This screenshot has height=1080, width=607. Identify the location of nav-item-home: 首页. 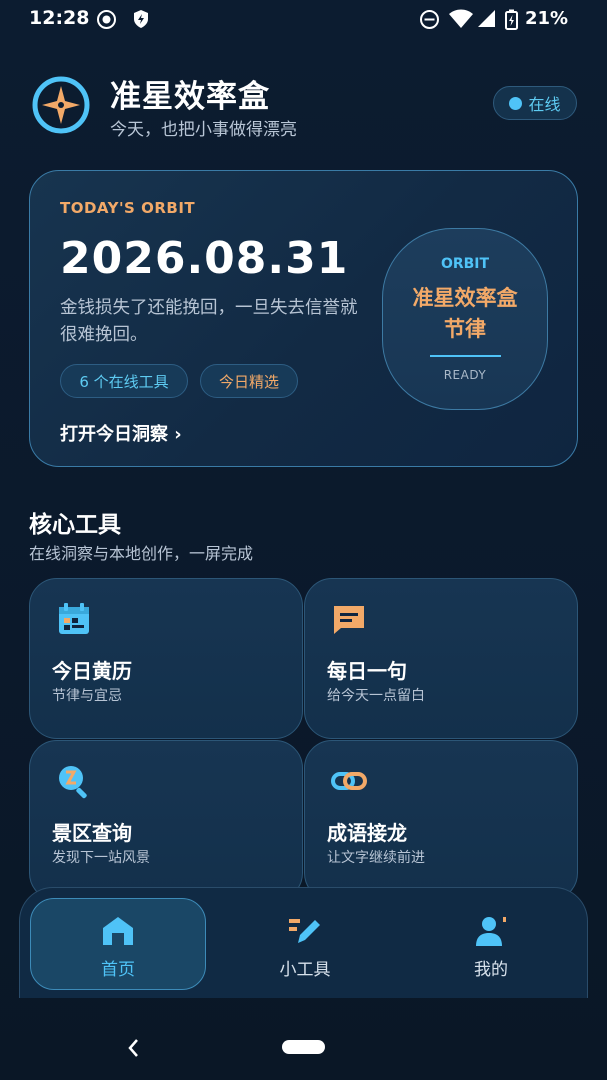
(118, 943).